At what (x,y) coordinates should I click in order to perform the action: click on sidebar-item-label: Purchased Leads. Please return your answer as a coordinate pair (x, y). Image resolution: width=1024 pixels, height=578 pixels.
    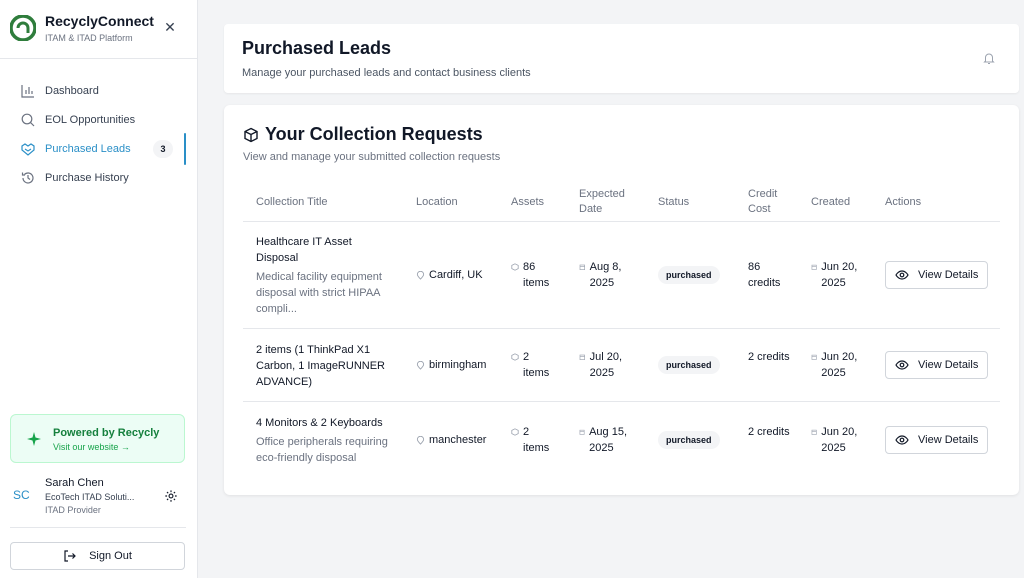
    Looking at the image, I should click on (88, 149).